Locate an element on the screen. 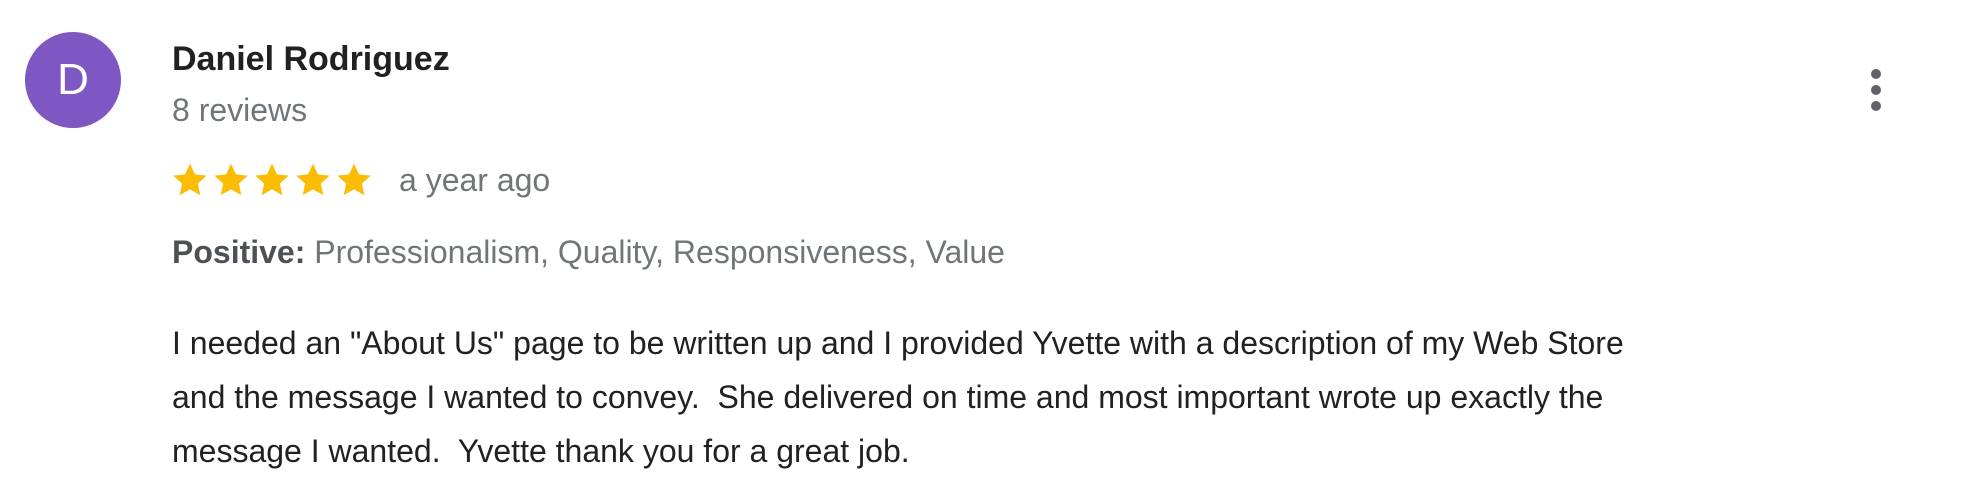 This screenshot has height=502, width=1964. more-vert-icon is located at coordinates (1876, 90).